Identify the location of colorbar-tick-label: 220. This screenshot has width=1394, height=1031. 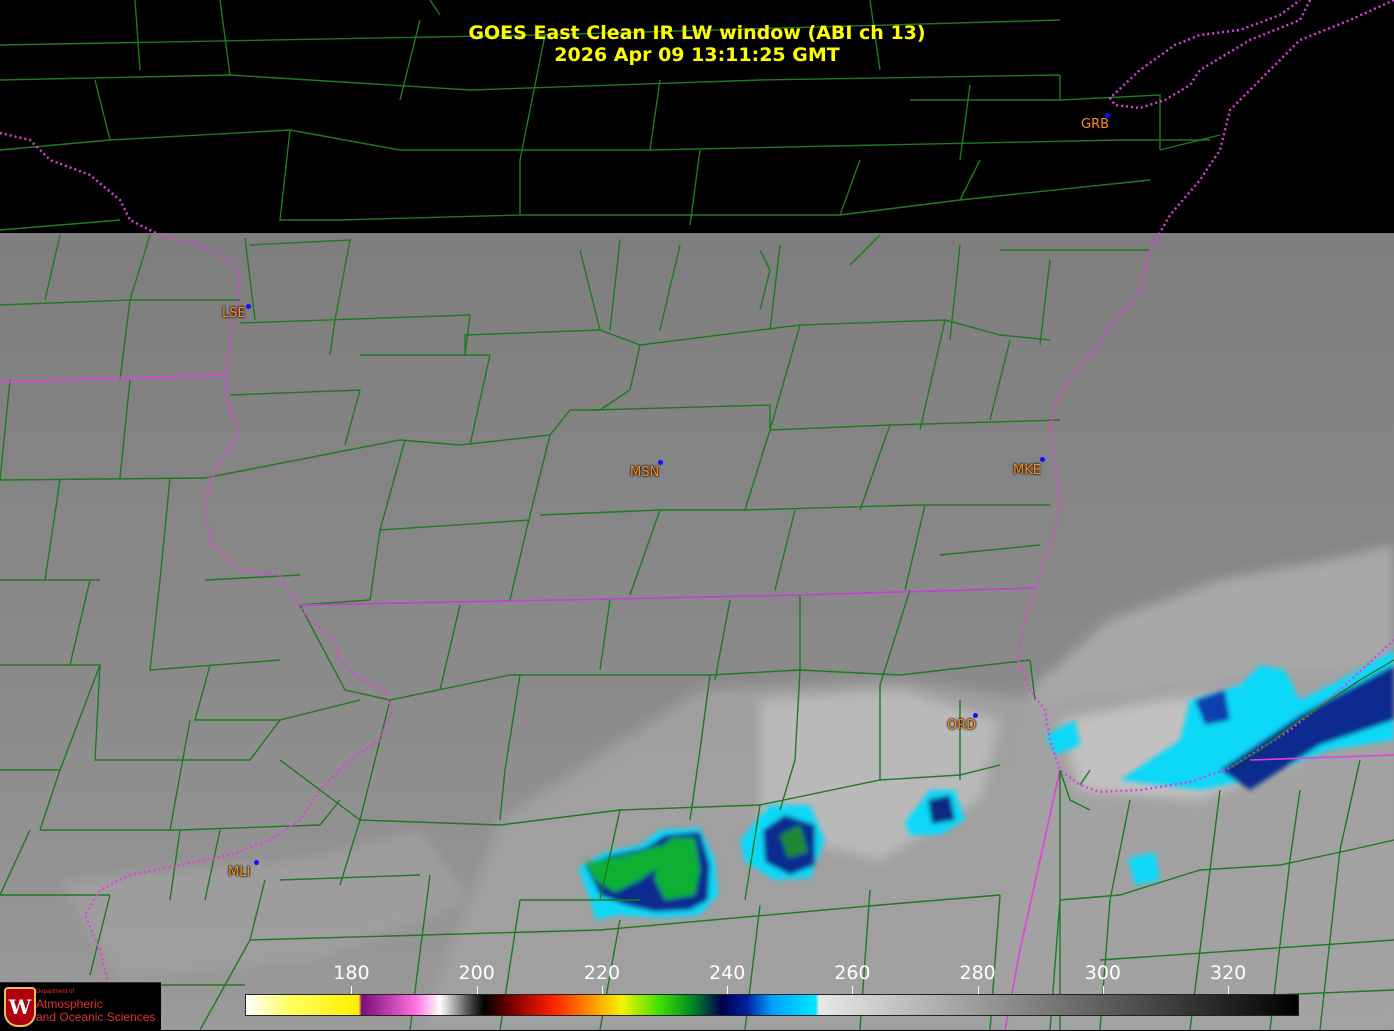
(602, 973).